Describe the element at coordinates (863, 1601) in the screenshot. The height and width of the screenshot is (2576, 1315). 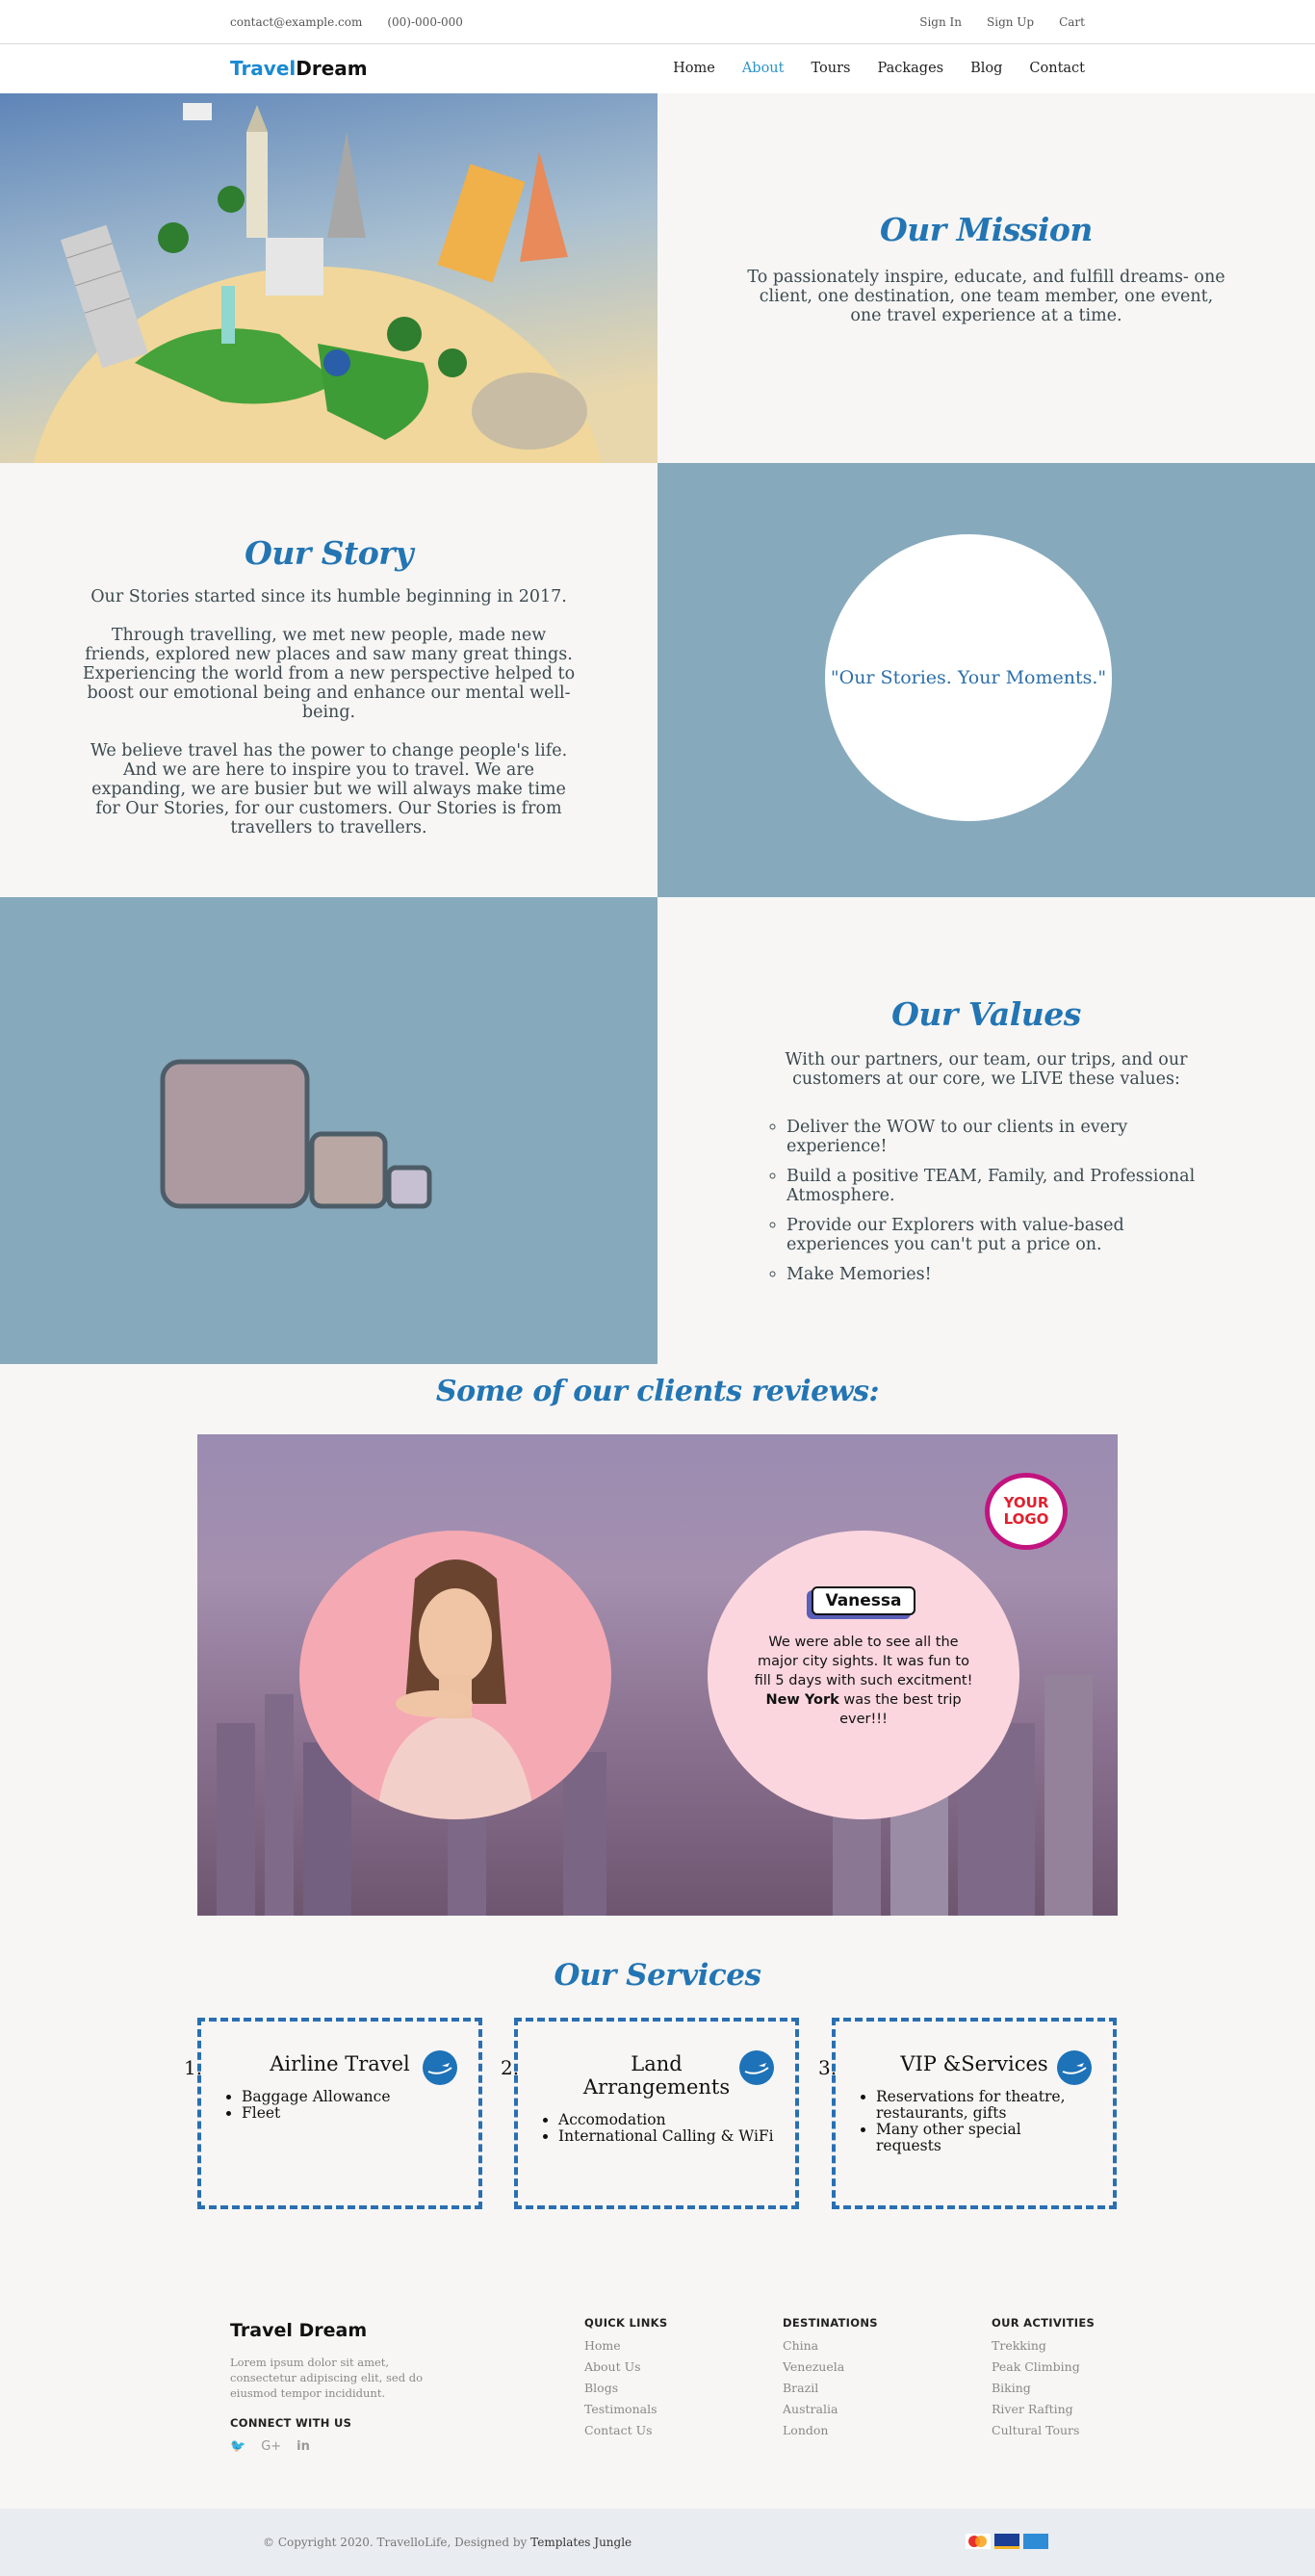
I see `reviewer-name: Vanessa` at that location.